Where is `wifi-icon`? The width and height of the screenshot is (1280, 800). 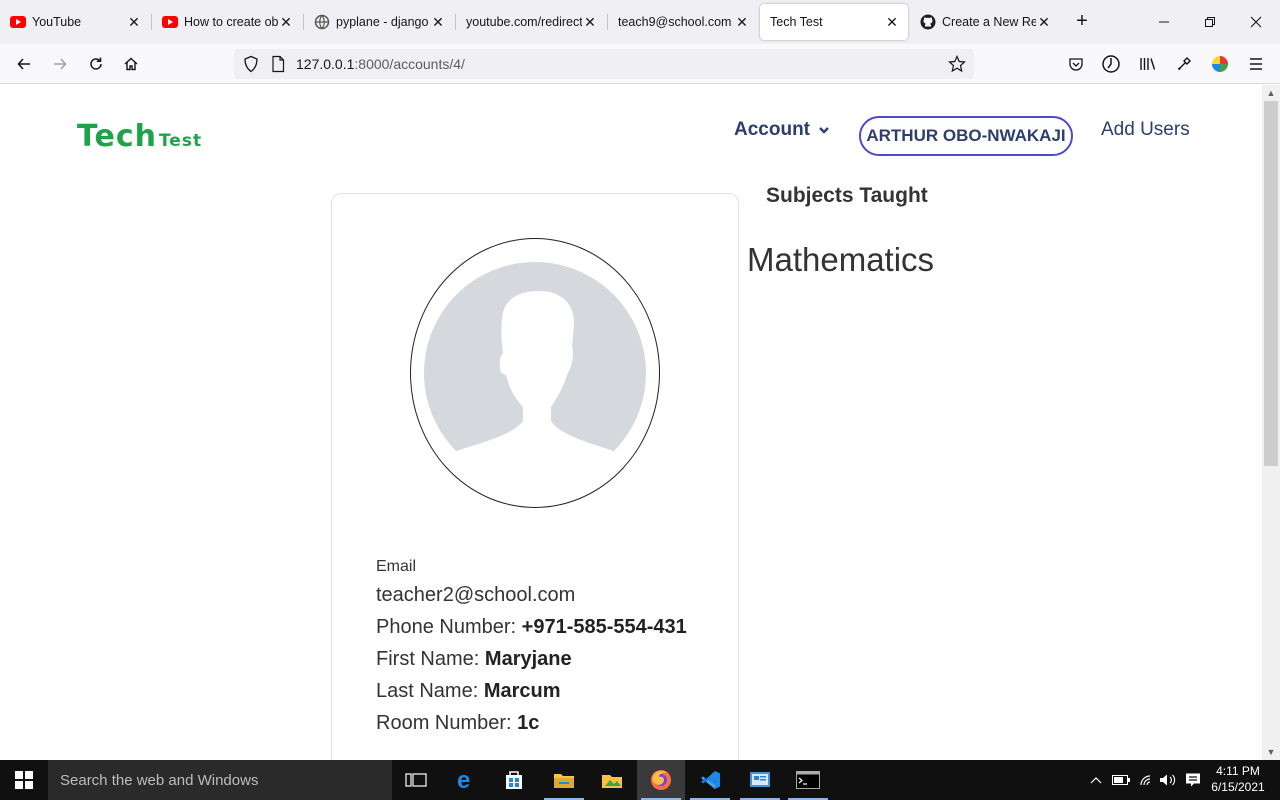 wifi-icon is located at coordinates (1146, 780).